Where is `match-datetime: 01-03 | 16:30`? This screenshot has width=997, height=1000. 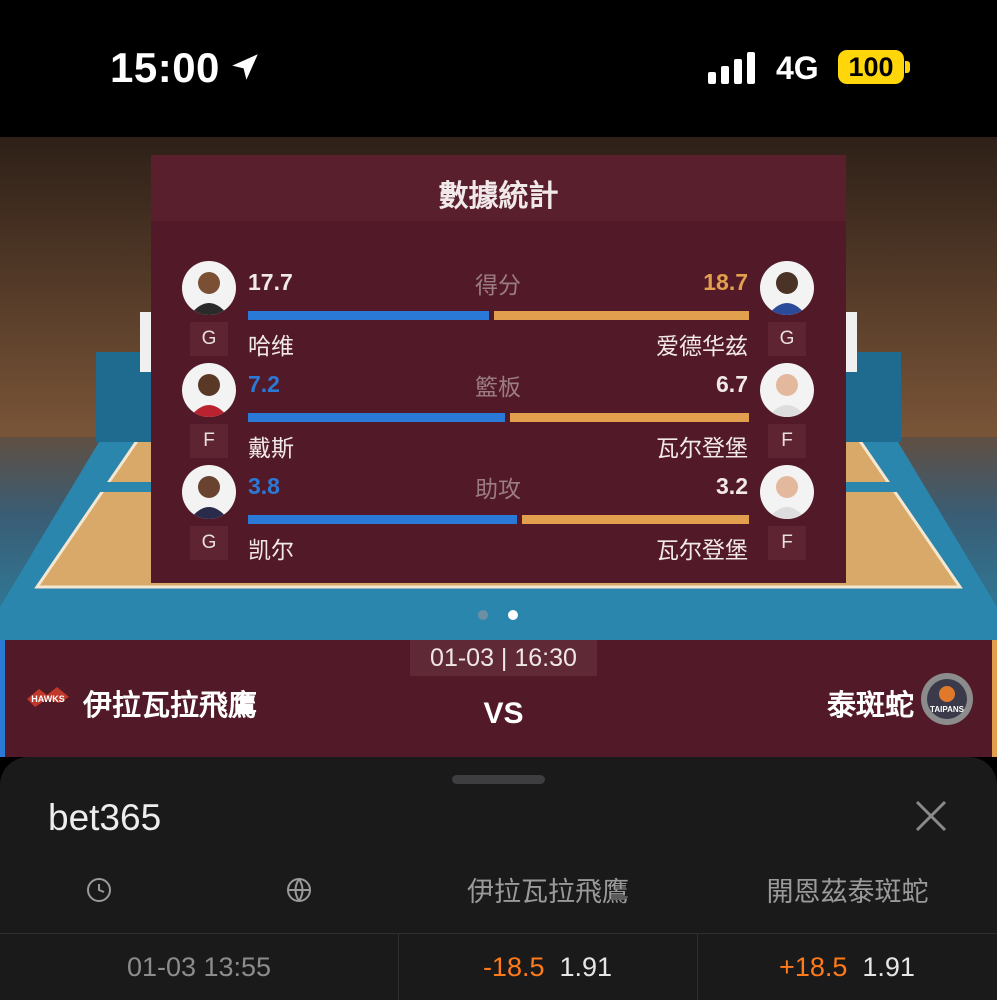
match-datetime: 01-03 | 16:30 is located at coordinates (503, 658).